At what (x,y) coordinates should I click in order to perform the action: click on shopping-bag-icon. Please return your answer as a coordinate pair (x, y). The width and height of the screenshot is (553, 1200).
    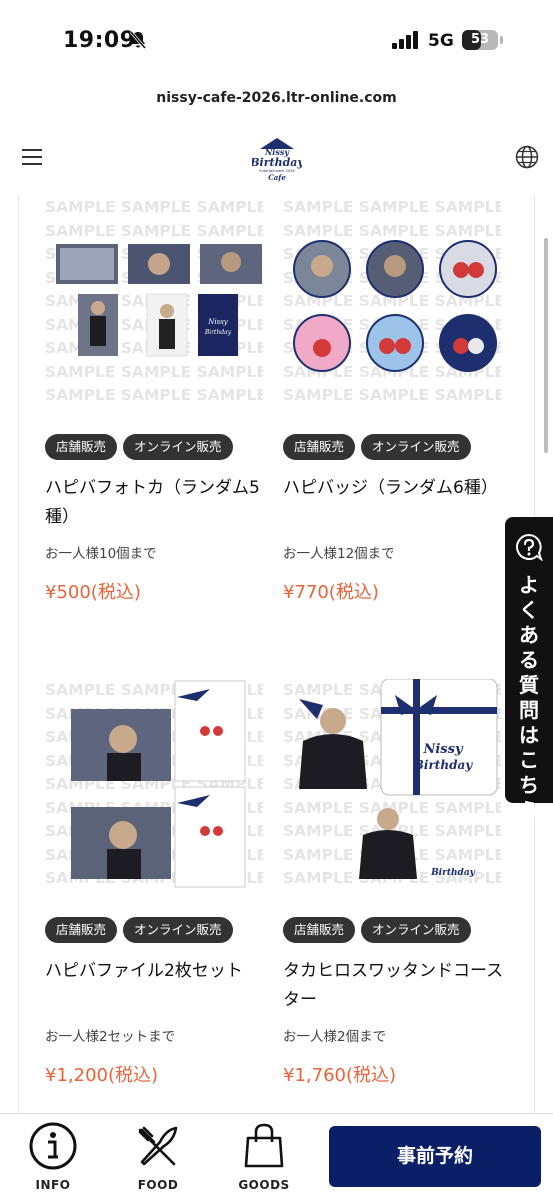
    Looking at the image, I should click on (264, 1145).